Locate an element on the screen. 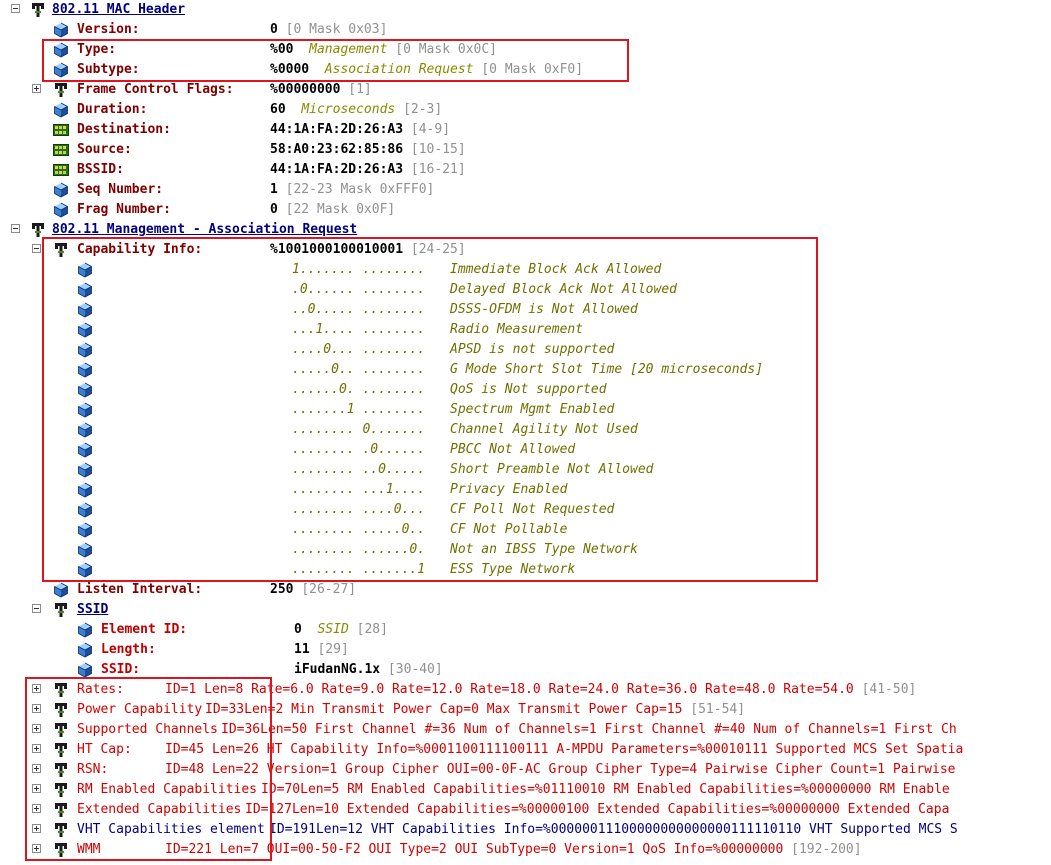 The image size is (1051, 865). capability-bit-row: ...1.... ........ Radio Measurement is located at coordinates (525, 330).